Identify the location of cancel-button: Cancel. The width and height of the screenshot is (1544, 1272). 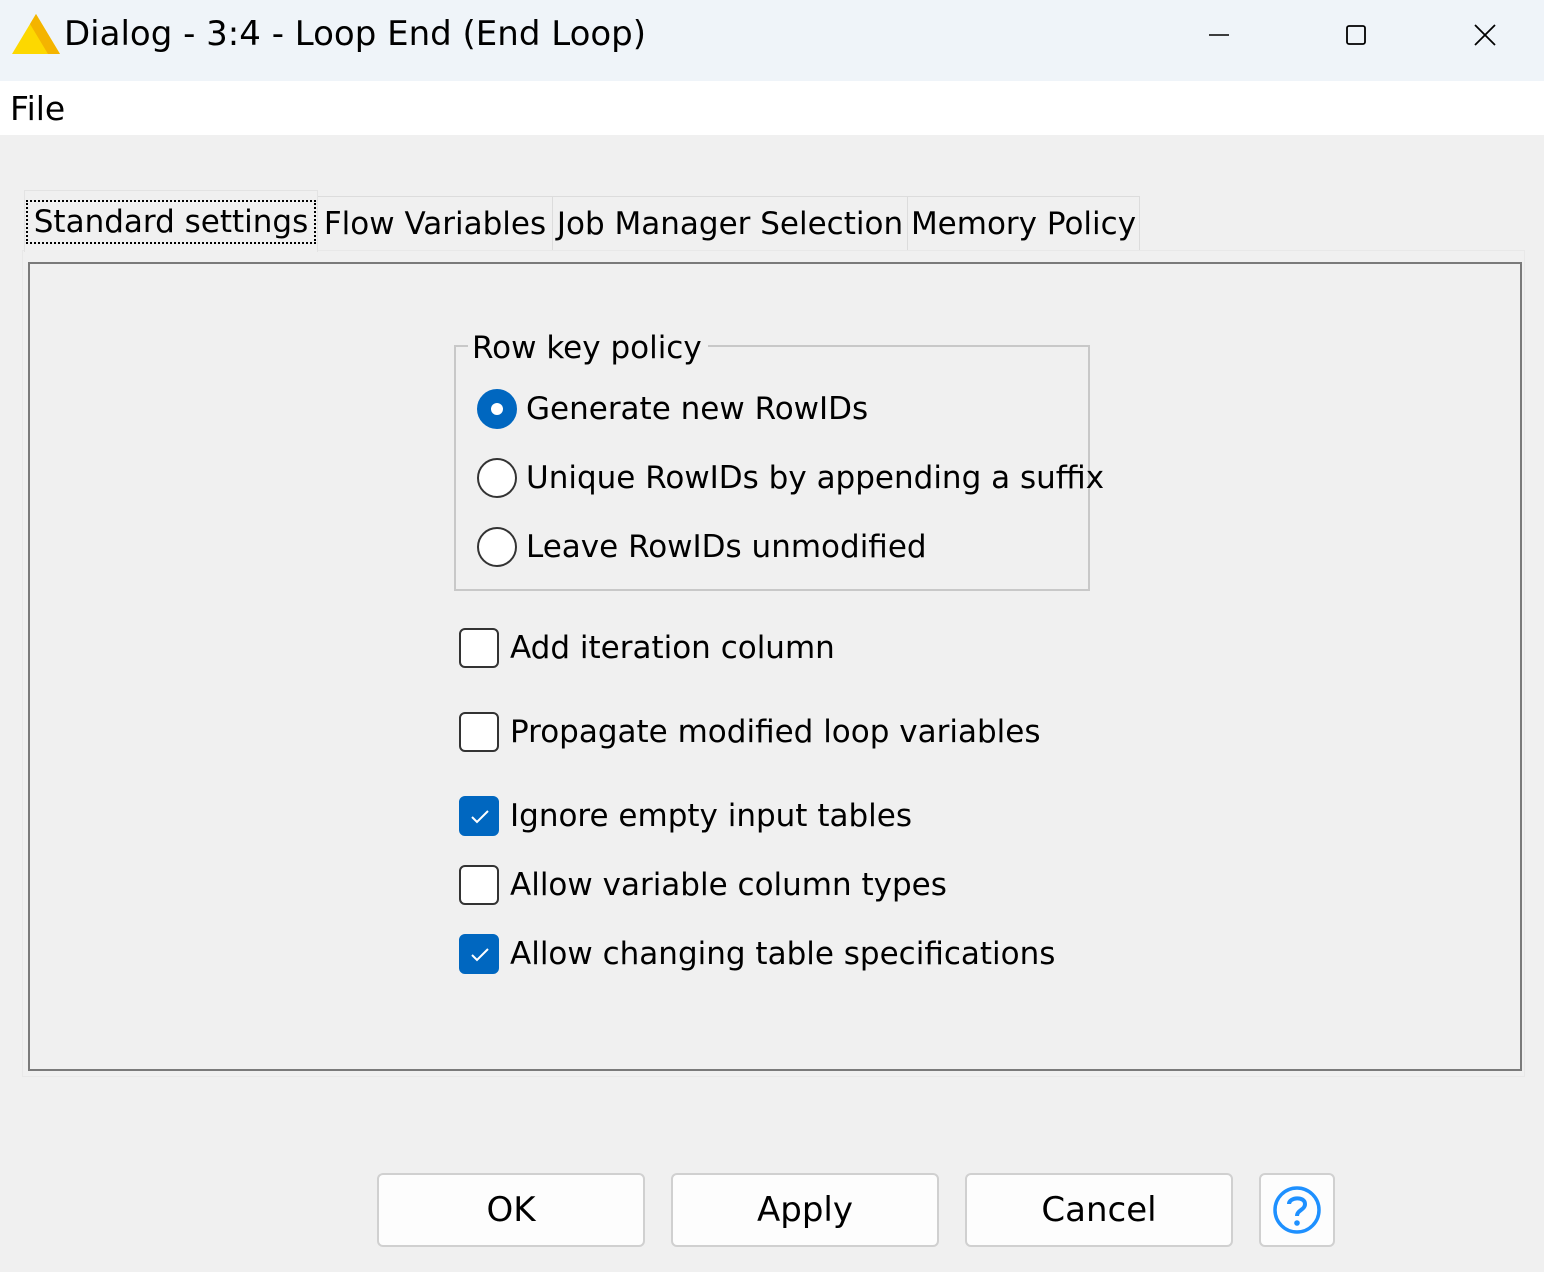
(1099, 1210).